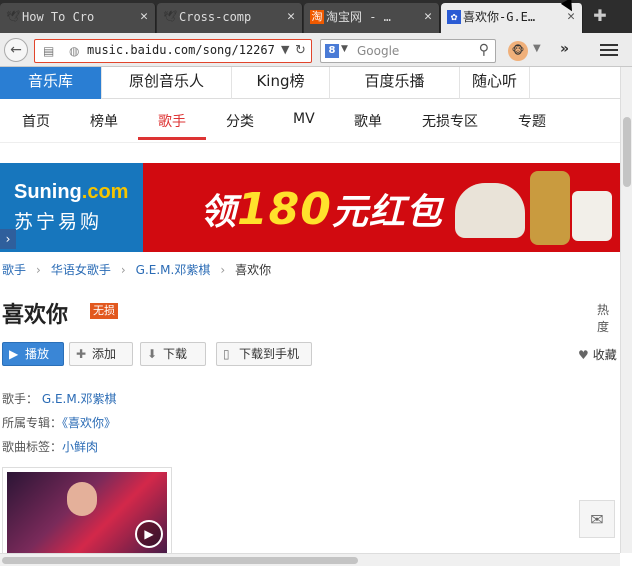 The height and width of the screenshot is (566, 632). I want to click on song-title: 喜欢你, so click(35, 315).